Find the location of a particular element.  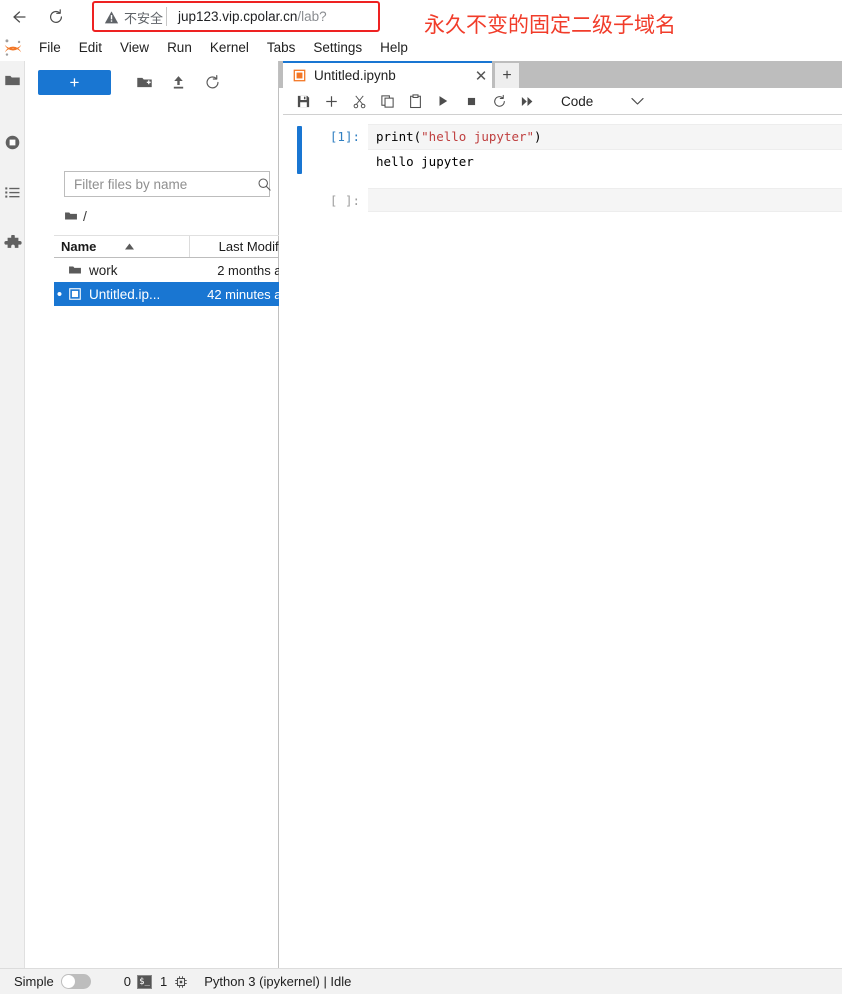

sort-ascending-icon is located at coordinates (129, 246).